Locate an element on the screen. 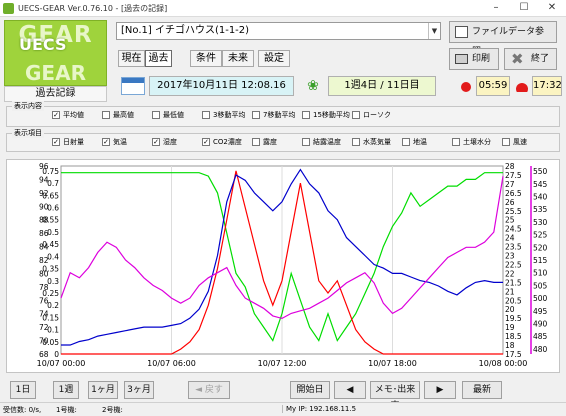 The width and height of the screenshot is (566, 416). y-tick-label: 535 is located at coordinates (540, 209).